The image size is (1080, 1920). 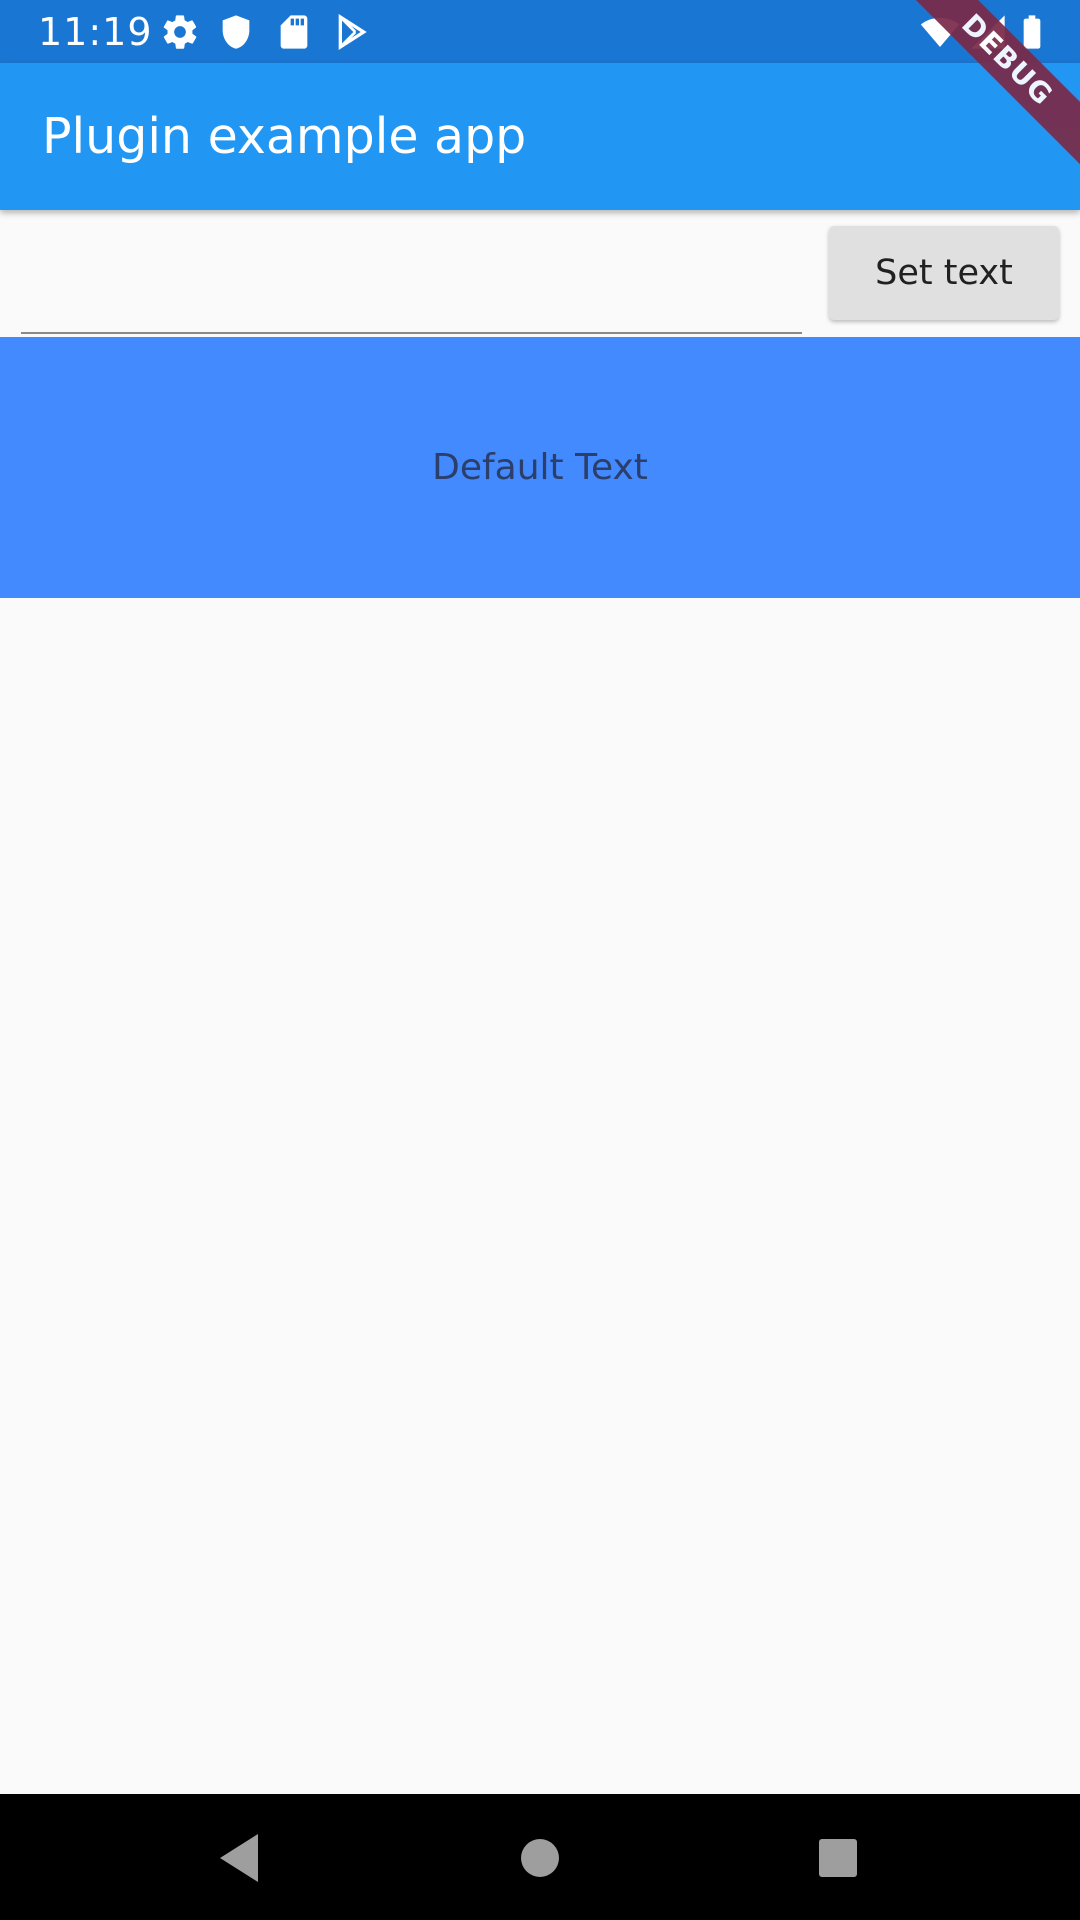 What do you see at coordinates (411, 272) in the screenshot?
I see `text-input` at bounding box center [411, 272].